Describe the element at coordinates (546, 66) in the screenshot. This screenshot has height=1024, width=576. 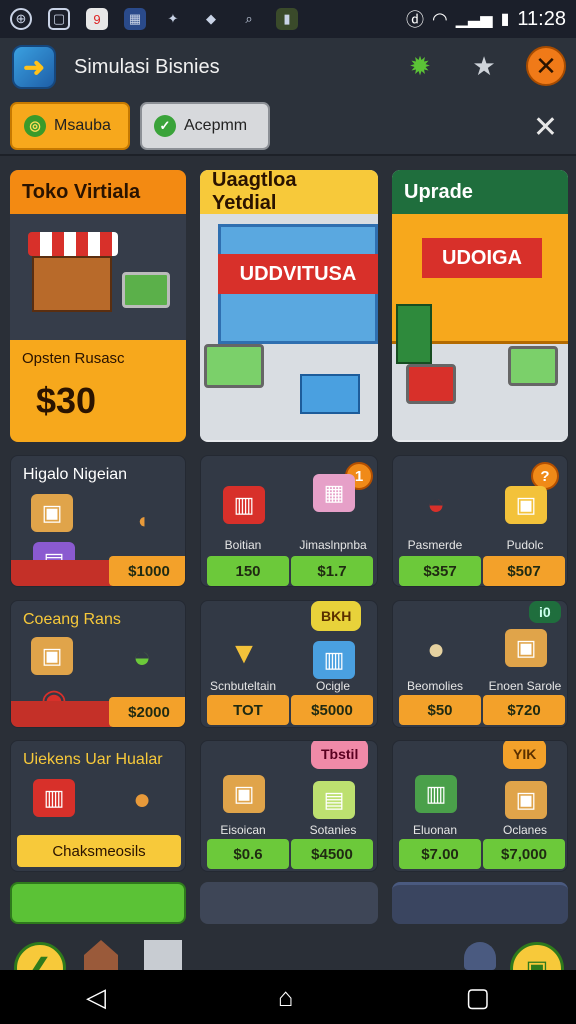
I see `close-icon: ✕` at that location.